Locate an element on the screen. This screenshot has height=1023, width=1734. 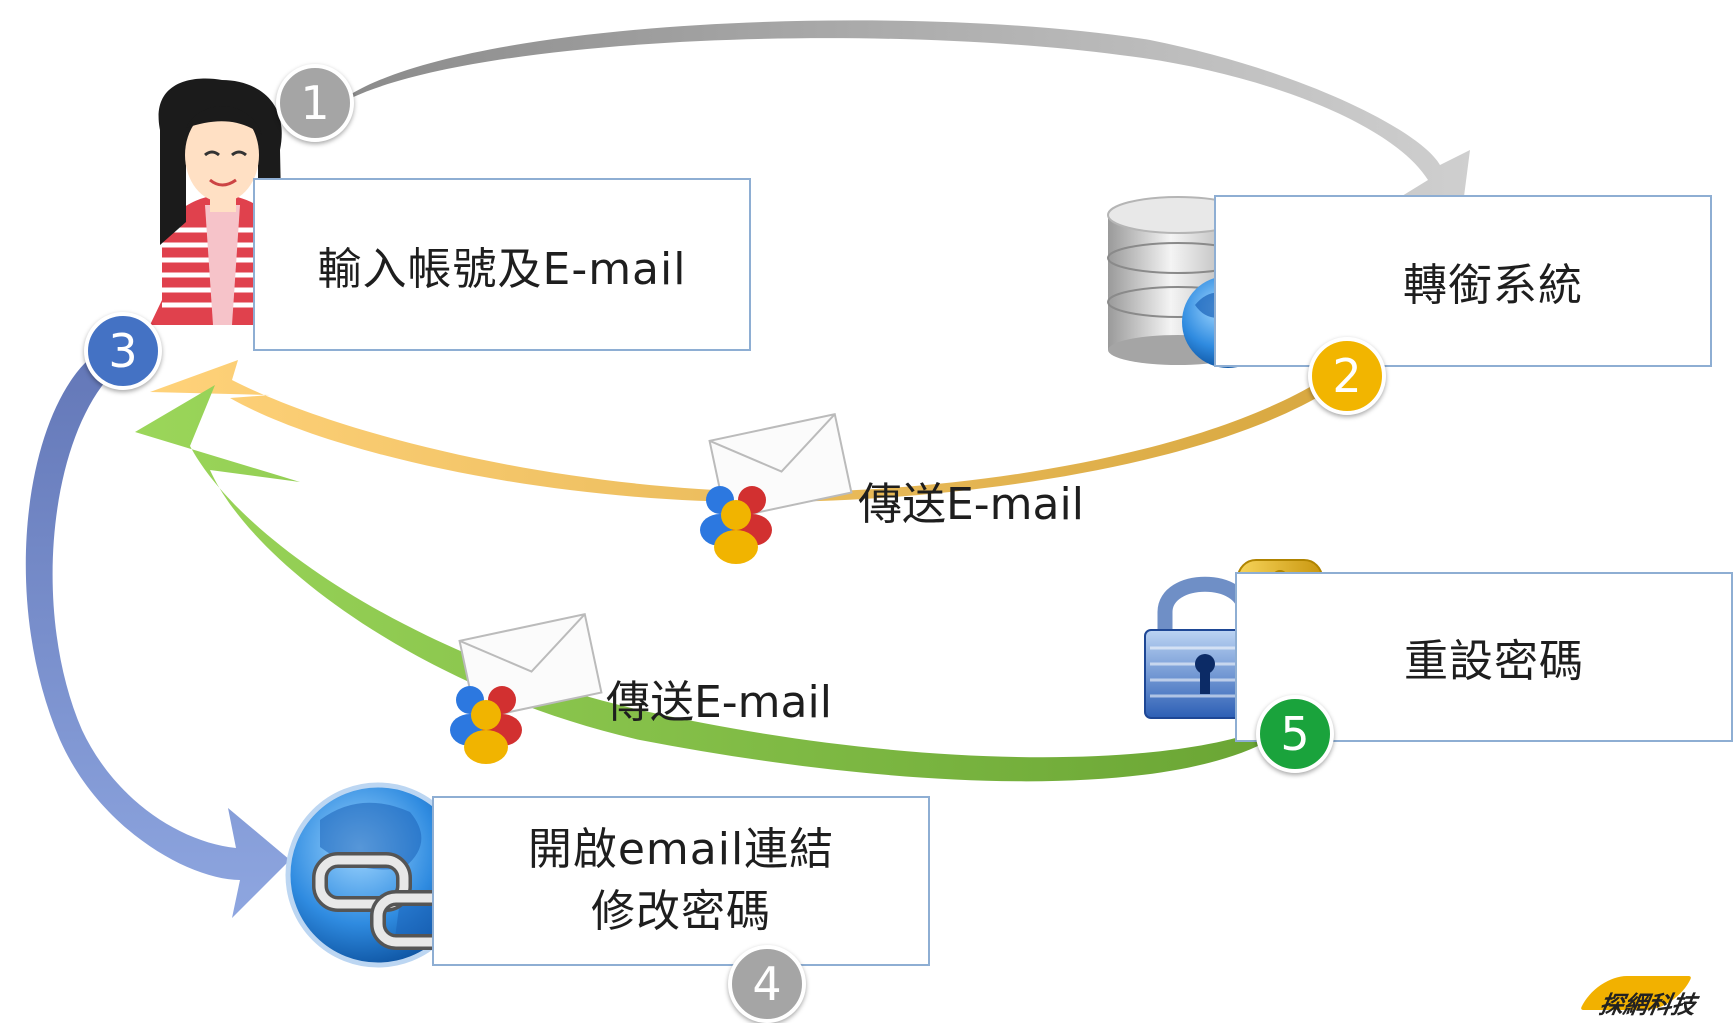
send-email-label-top: 傳送E-mail is located at coordinates (971, 504).